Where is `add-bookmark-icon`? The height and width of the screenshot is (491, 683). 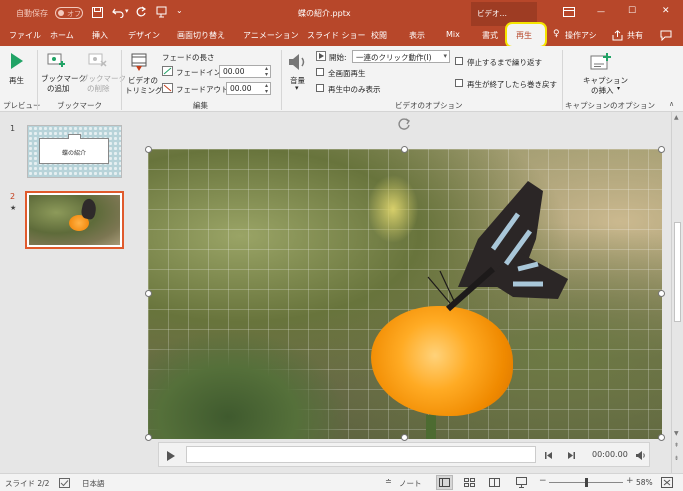 add-bookmark-icon is located at coordinates (57, 60).